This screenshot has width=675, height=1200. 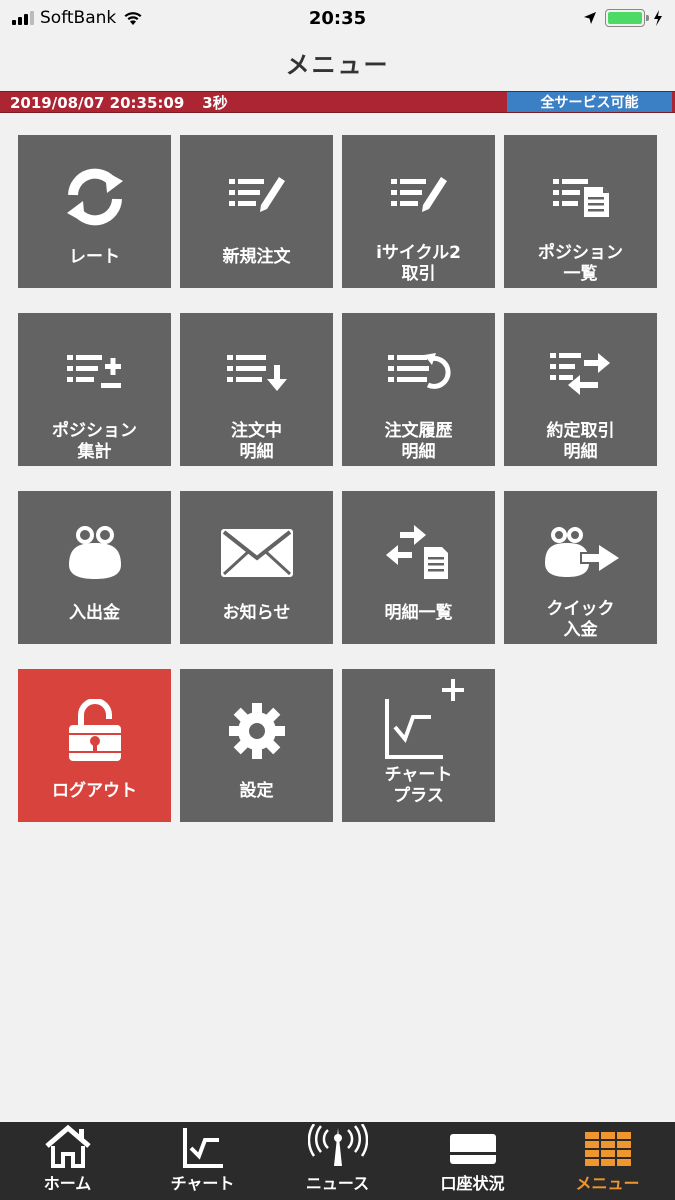 I want to click on status-left: SoftBank, so click(x=122, y=18).